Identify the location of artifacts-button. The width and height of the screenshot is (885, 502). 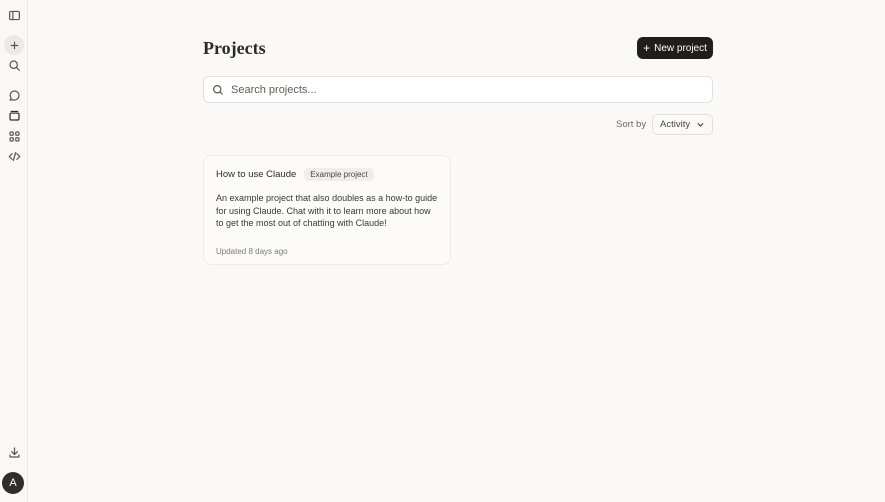
(14, 136).